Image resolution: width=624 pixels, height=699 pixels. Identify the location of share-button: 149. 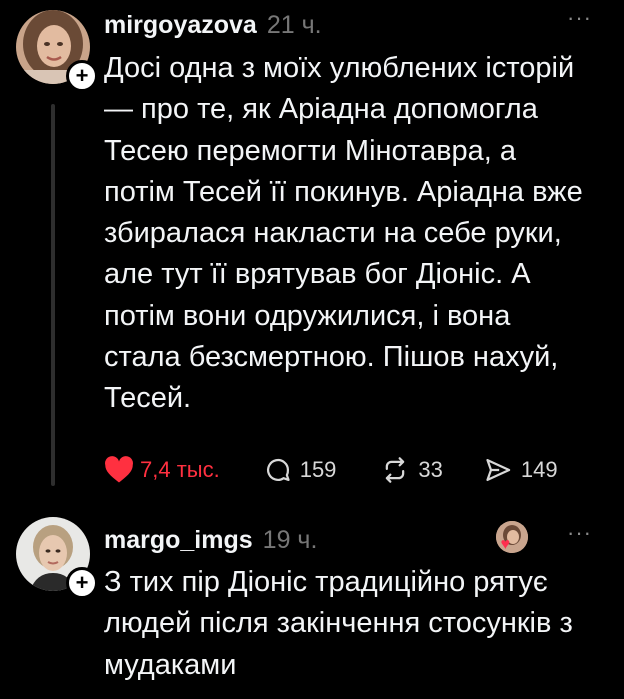
(520, 470).